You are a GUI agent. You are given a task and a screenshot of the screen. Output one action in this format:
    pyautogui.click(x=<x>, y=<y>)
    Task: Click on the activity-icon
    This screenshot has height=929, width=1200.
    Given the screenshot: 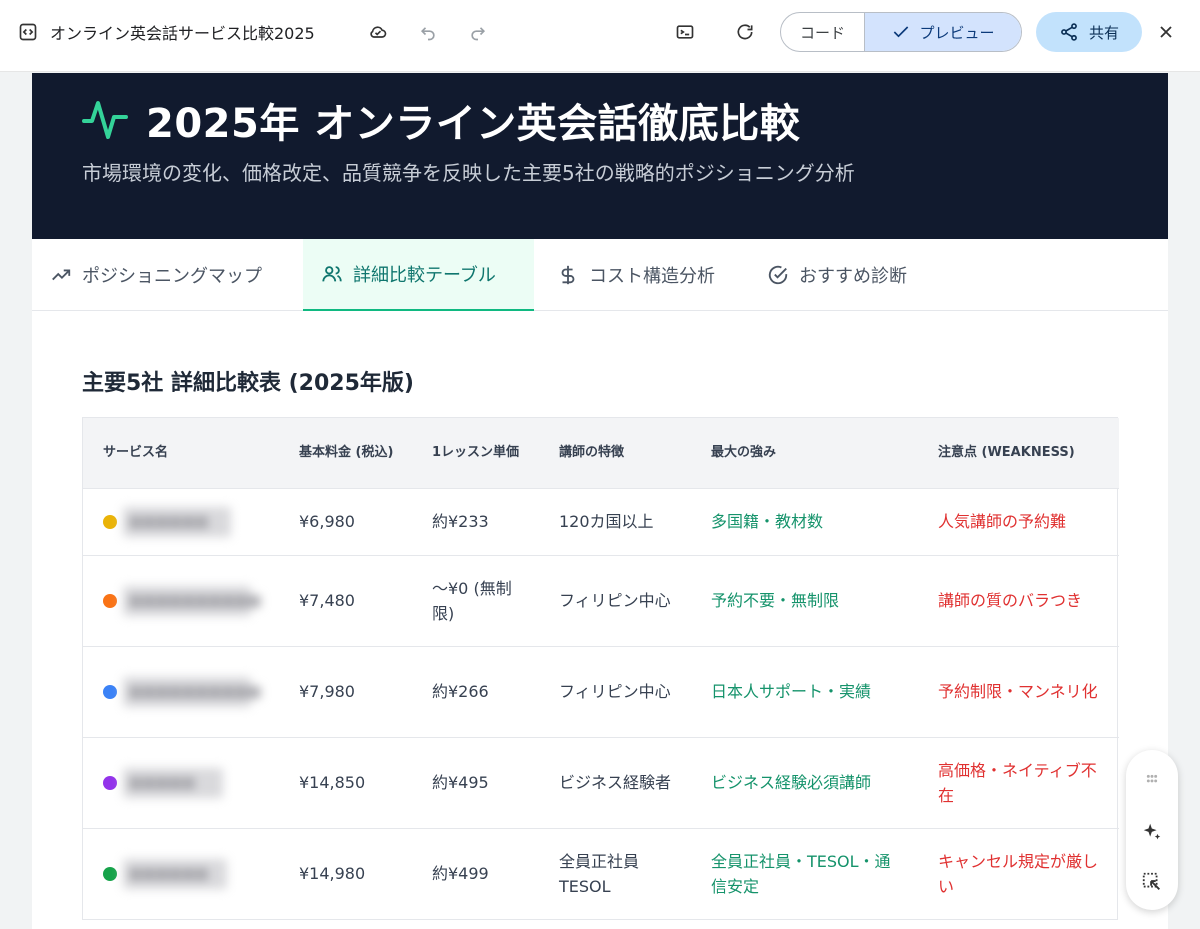 What is the action you would take?
    pyautogui.click(x=105, y=120)
    